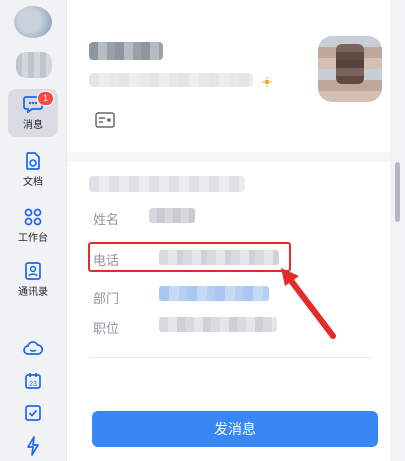 This screenshot has width=405, height=461. What do you see at coordinates (214, 293) in the screenshot?
I see `field-value-department-link` at bounding box center [214, 293].